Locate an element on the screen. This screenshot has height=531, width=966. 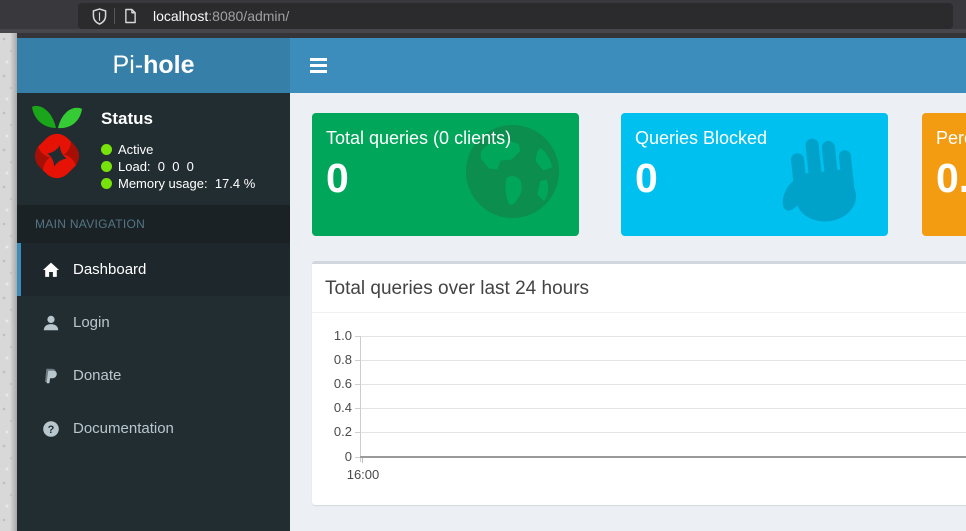
pihole-logo: Pi-hole is located at coordinates (153, 65).